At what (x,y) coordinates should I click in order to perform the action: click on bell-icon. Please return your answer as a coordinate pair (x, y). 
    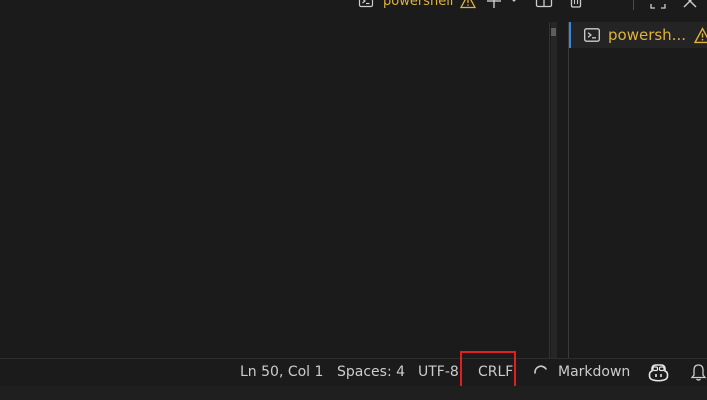
    Looking at the image, I should click on (698, 372).